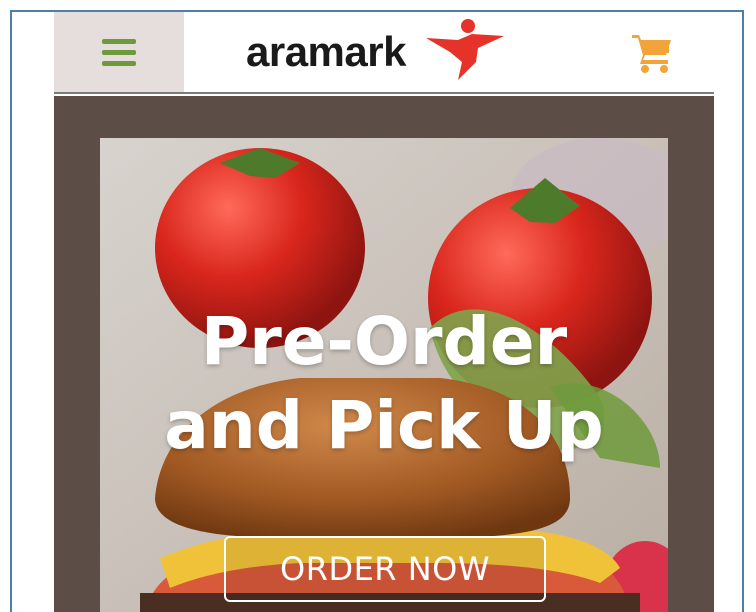 The height and width of the screenshot is (612, 756). I want to click on aramark-logo: aramark, so click(376, 51).